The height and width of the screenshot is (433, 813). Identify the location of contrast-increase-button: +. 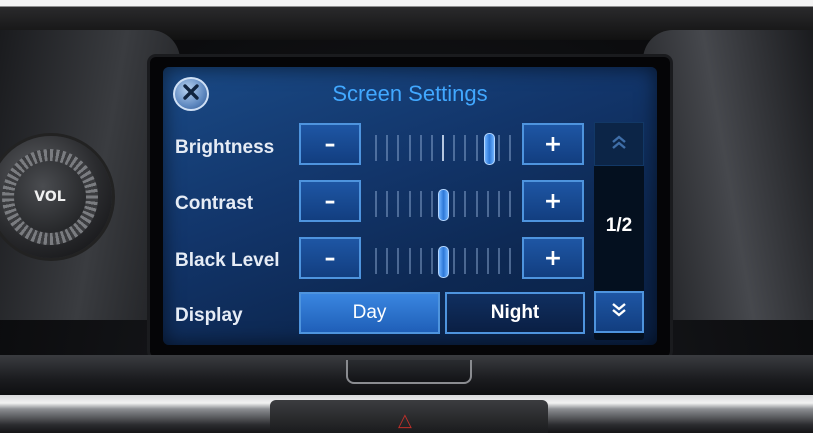
(553, 201).